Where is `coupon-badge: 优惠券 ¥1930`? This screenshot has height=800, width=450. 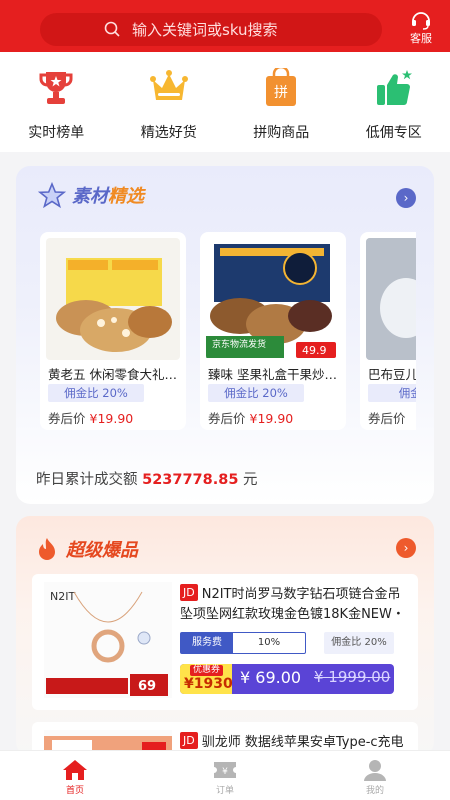
coupon-badge: 优惠券 ¥1930 is located at coordinates (206, 679).